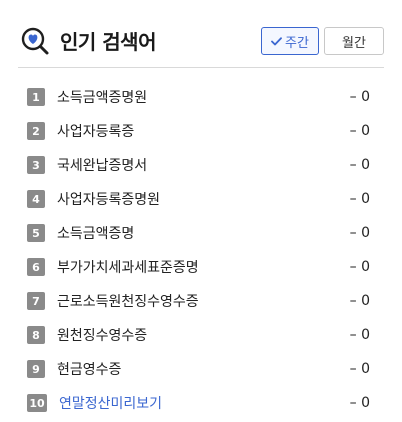 The height and width of the screenshot is (422, 402). Describe the element at coordinates (36, 233) in the screenshot. I see `rank-badge: 5` at that location.